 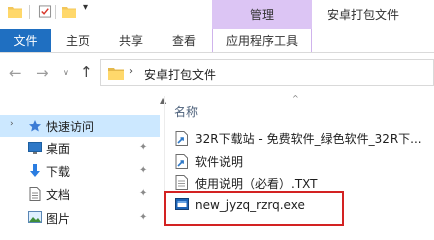 What do you see at coordinates (219, 161) in the screenshot?
I see `file-name: 软件说明` at bounding box center [219, 161].